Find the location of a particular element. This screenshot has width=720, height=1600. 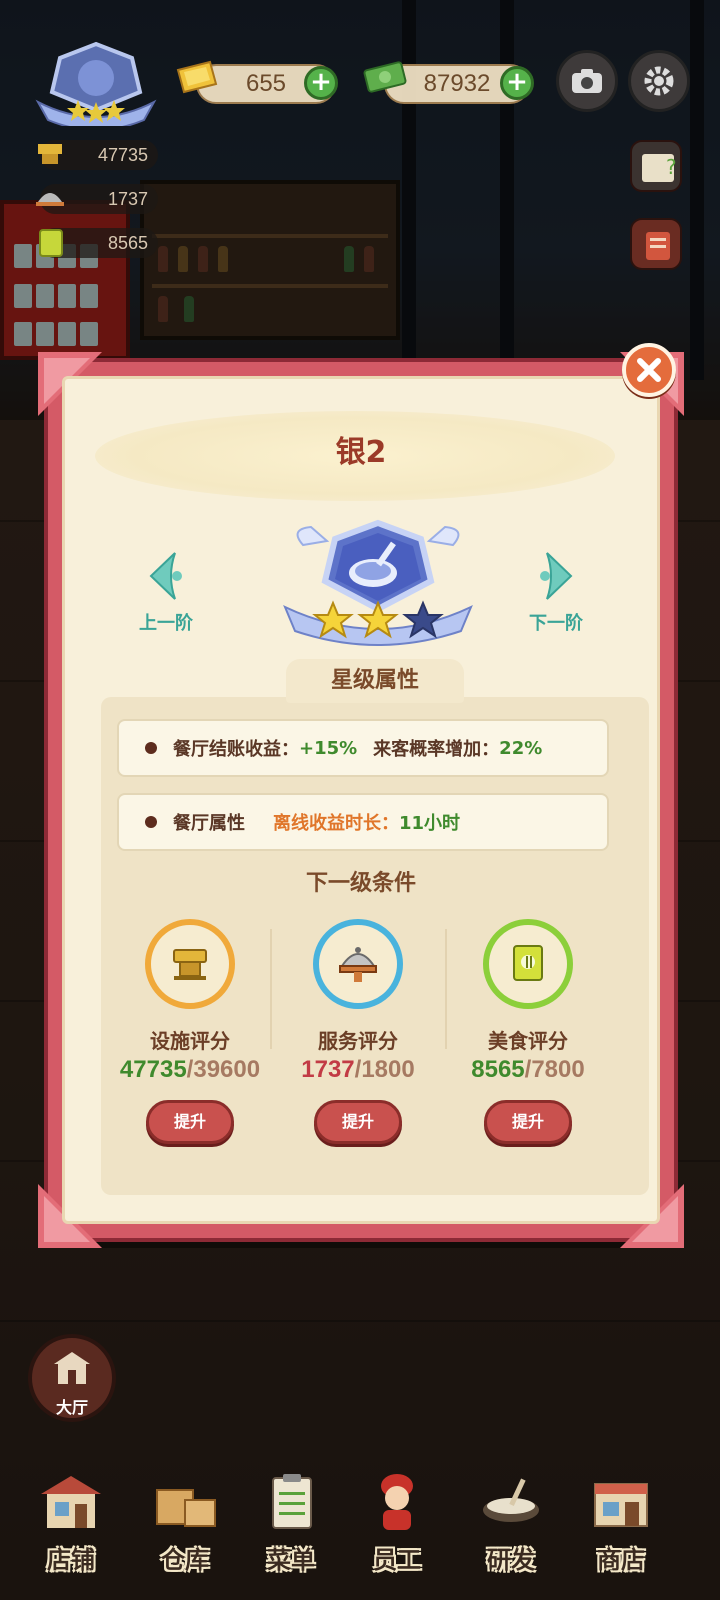

food-ring is located at coordinates (528, 964).